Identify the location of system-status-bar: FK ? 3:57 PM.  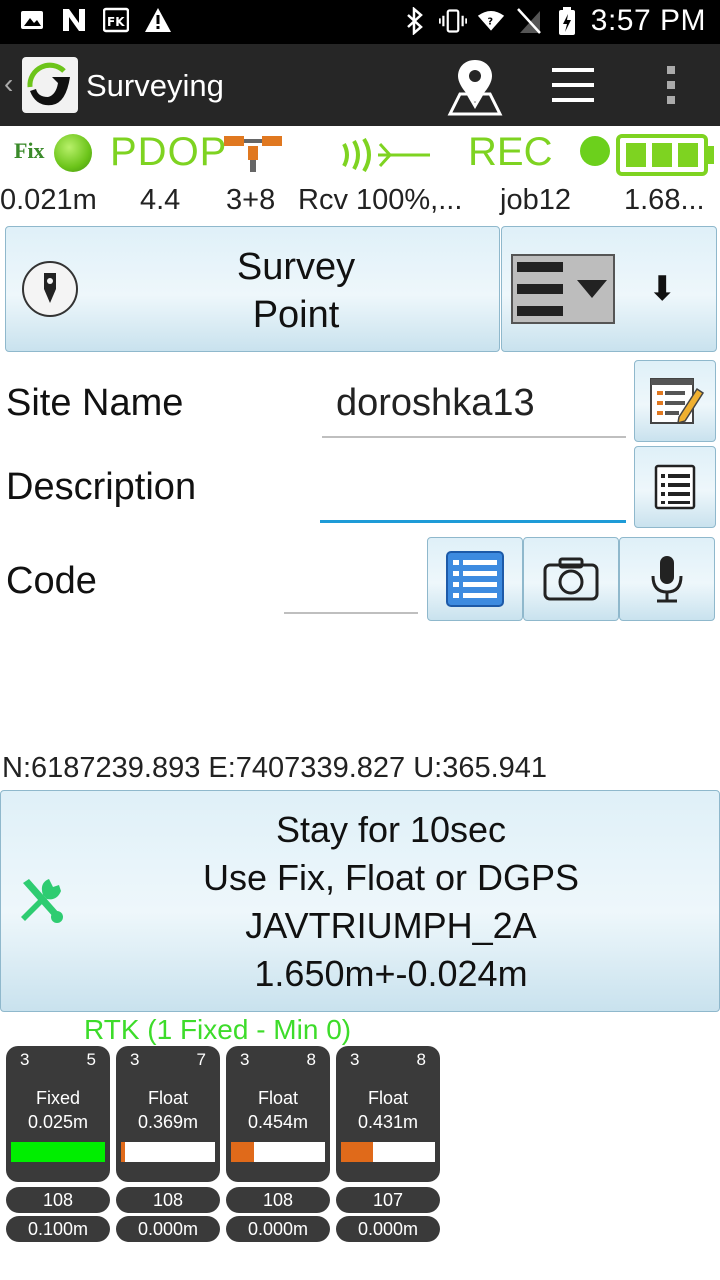
(360, 22).